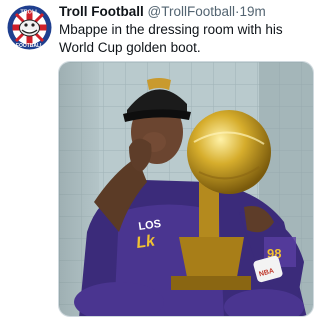 The image size is (320, 320). I want to click on user-handle: @TrollFootball, so click(191, 11).